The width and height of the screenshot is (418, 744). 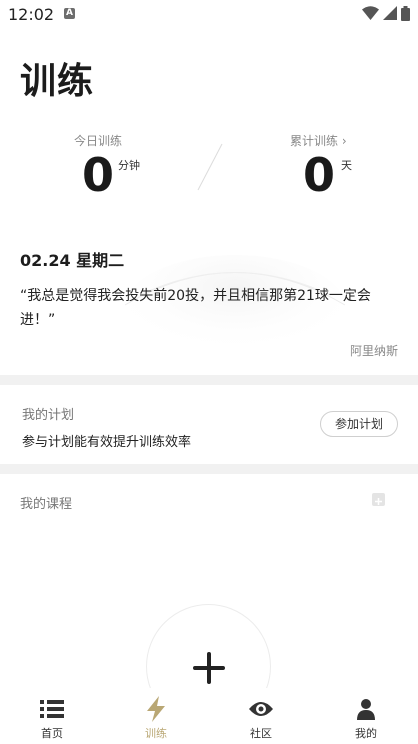 I want to click on tab-profile-label: 我的, so click(x=366, y=733).